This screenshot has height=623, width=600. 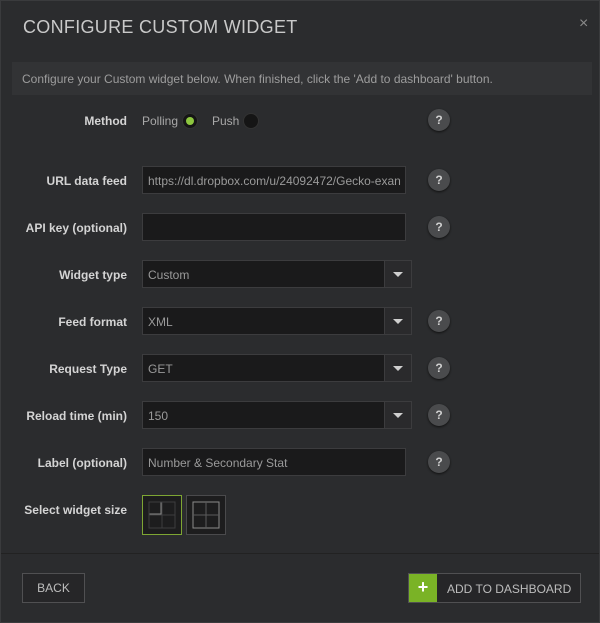 What do you see at coordinates (88, 369) in the screenshot?
I see `request-type-label: Request Type` at bounding box center [88, 369].